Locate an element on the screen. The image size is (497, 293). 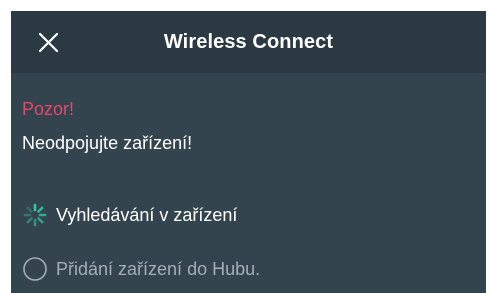
step-item-scanning: Vyhledávání v zařízení is located at coordinates (129, 215).